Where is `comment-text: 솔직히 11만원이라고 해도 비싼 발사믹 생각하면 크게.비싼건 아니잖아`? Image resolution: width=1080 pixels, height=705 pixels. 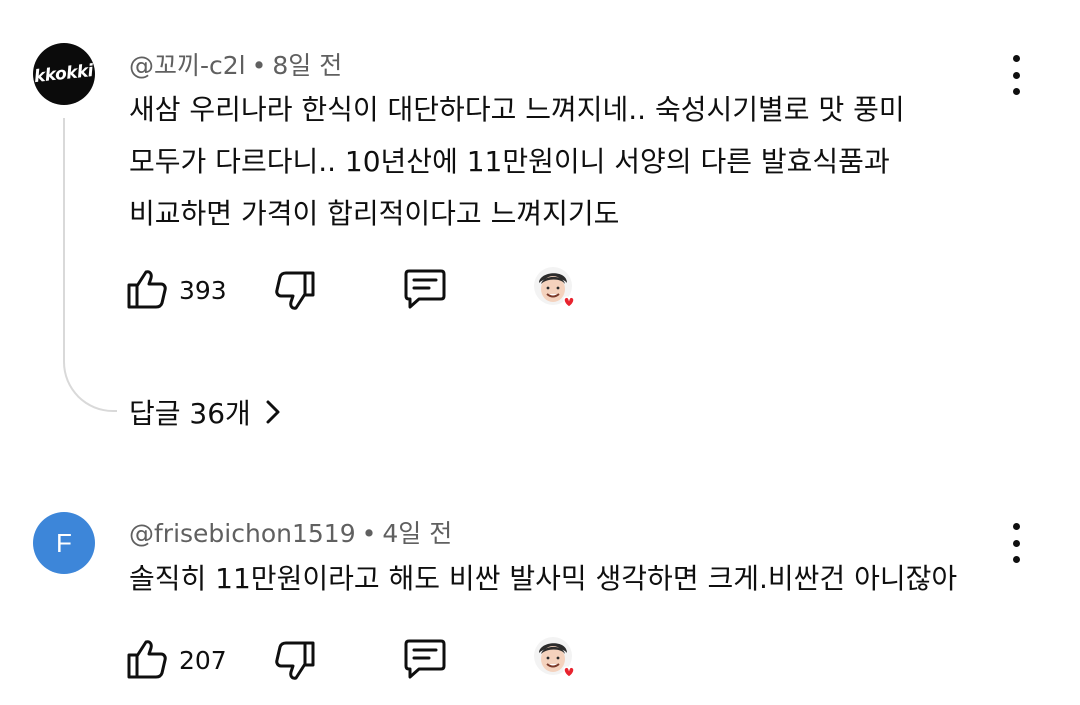
comment-text: 솔직히 11만원이라고 해도 비싼 발사믹 생각하면 크게.비싼건 아니잖아 is located at coordinates (543, 579).